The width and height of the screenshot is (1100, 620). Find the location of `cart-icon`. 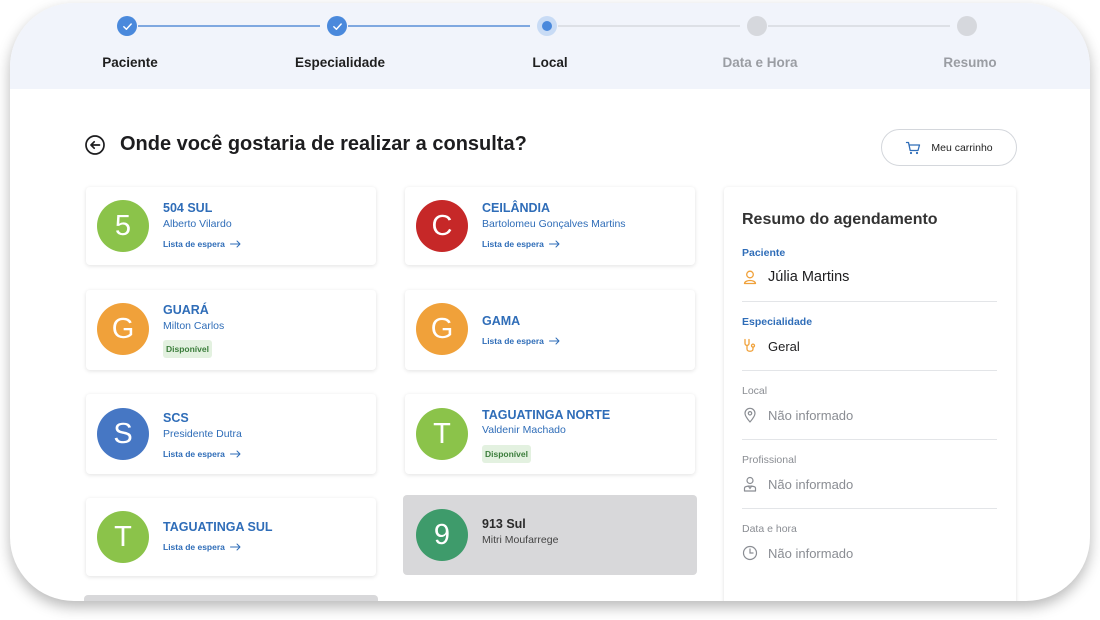

cart-icon is located at coordinates (913, 147).